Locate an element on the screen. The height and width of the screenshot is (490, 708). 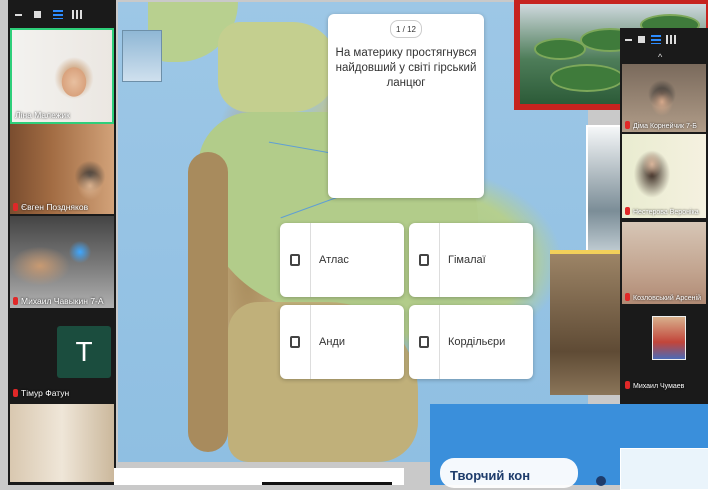
participant-name: Козловський Арсеній is located at coordinates (663, 297).